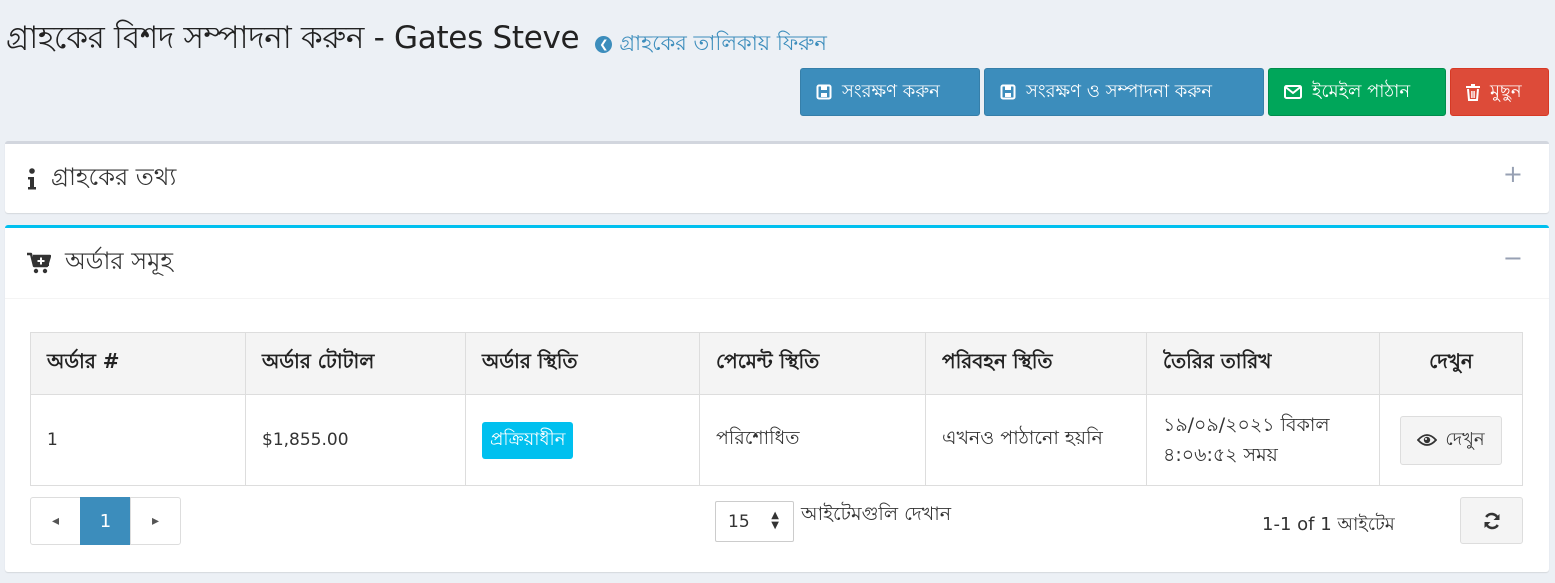  What do you see at coordinates (754, 521) in the screenshot?
I see `page-size-select: 15 ▲ ▼` at bounding box center [754, 521].